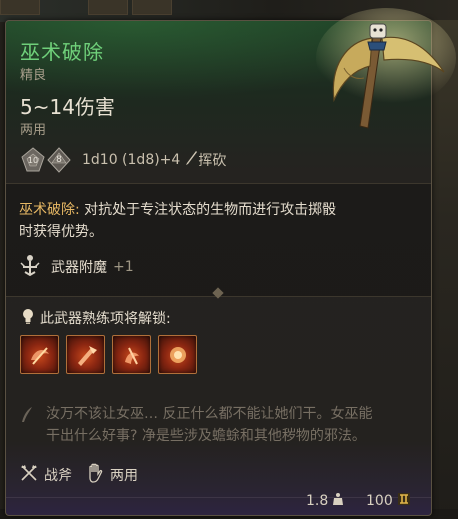 The width and height of the screenshot is (458, 519). Describe the element at coordinates (191, 160) in the screenshot. I see `slashing-damage-icon` at that location.